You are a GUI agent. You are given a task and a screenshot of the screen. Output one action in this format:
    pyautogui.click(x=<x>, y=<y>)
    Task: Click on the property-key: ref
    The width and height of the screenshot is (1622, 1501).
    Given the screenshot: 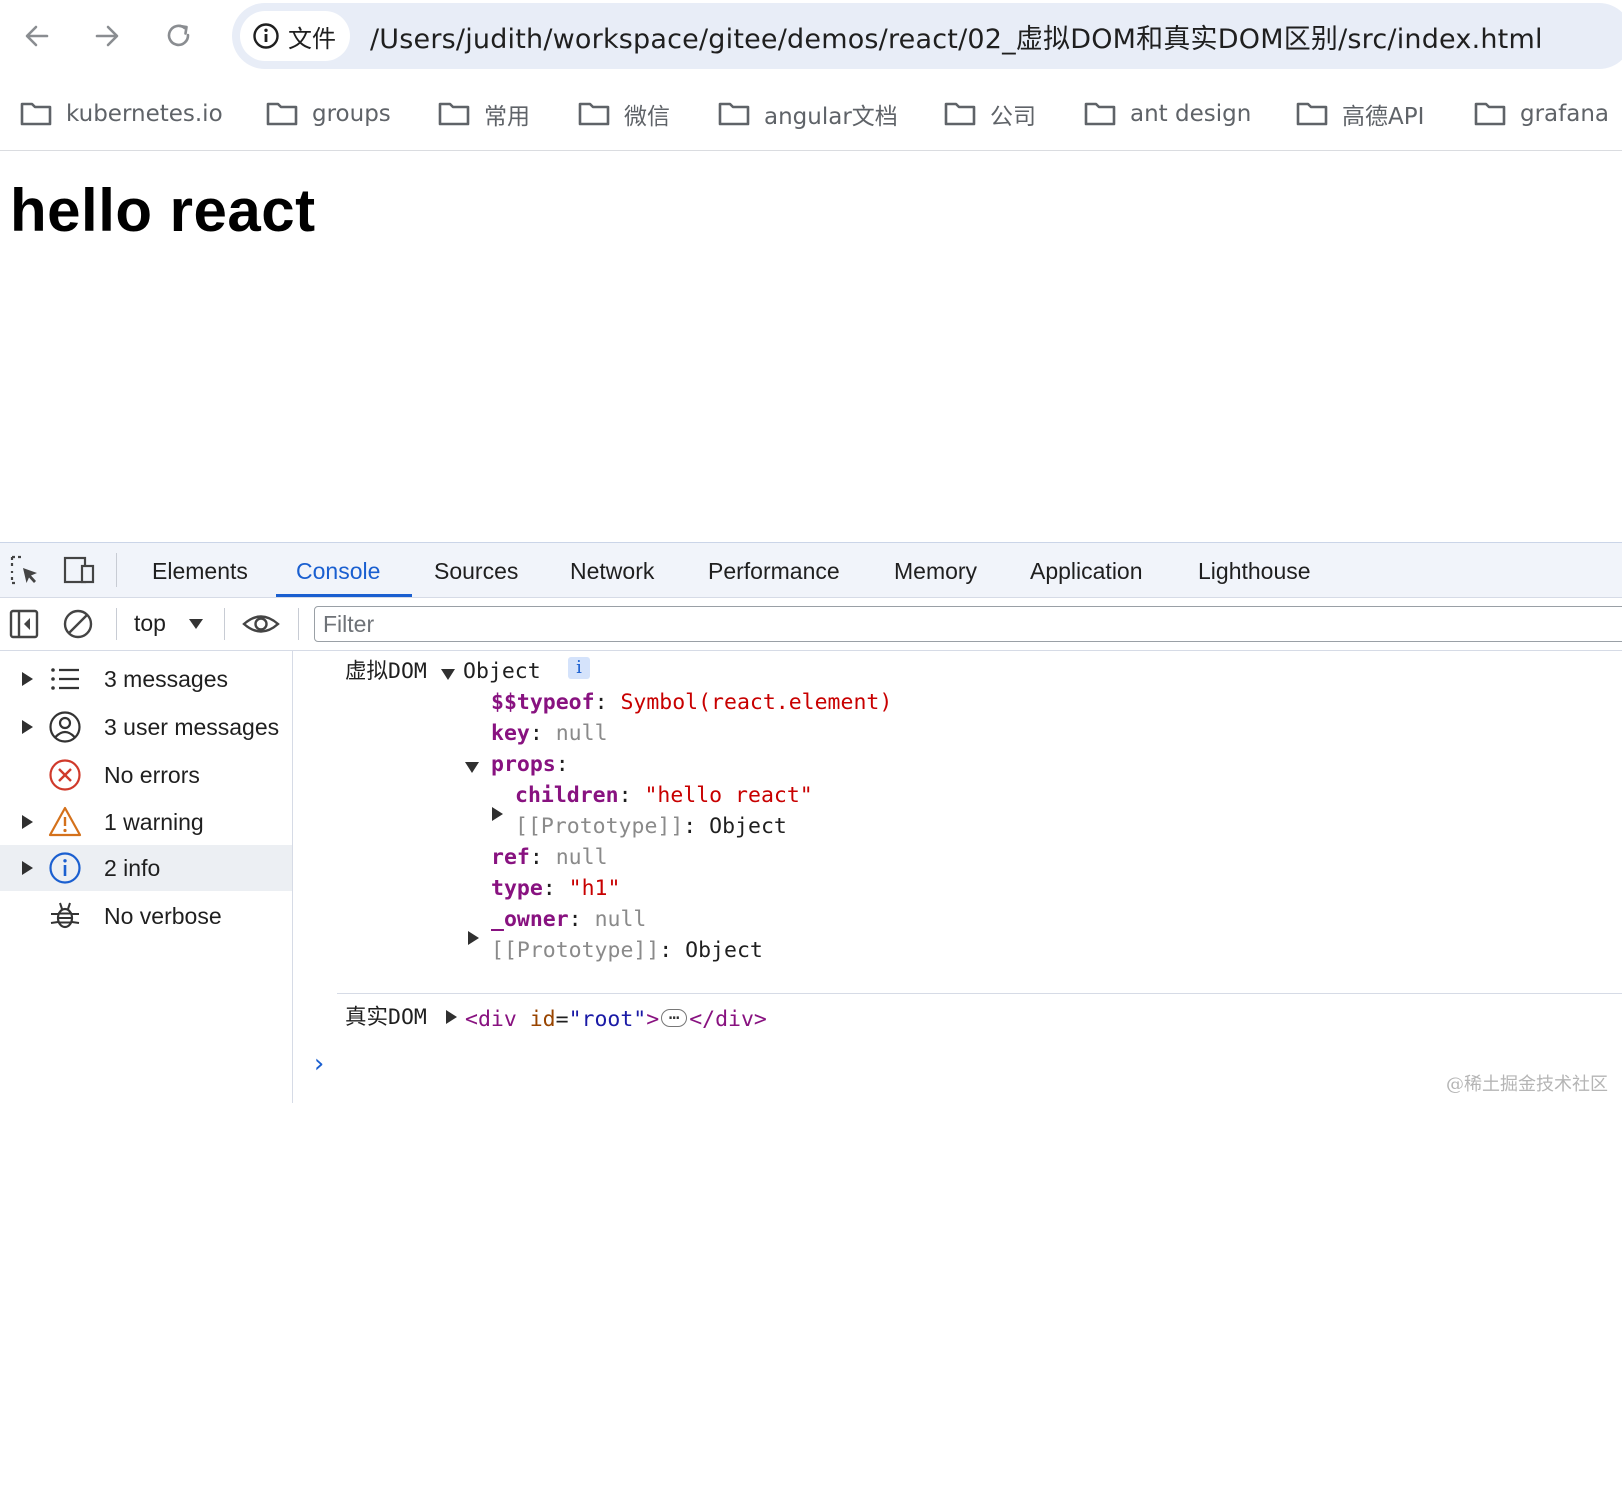 What is the action you would take?
    pyautogui.click(x=510, y=857)
    